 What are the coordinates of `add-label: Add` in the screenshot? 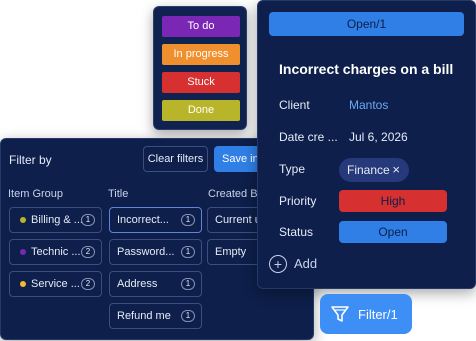 It's located at (306, 263).